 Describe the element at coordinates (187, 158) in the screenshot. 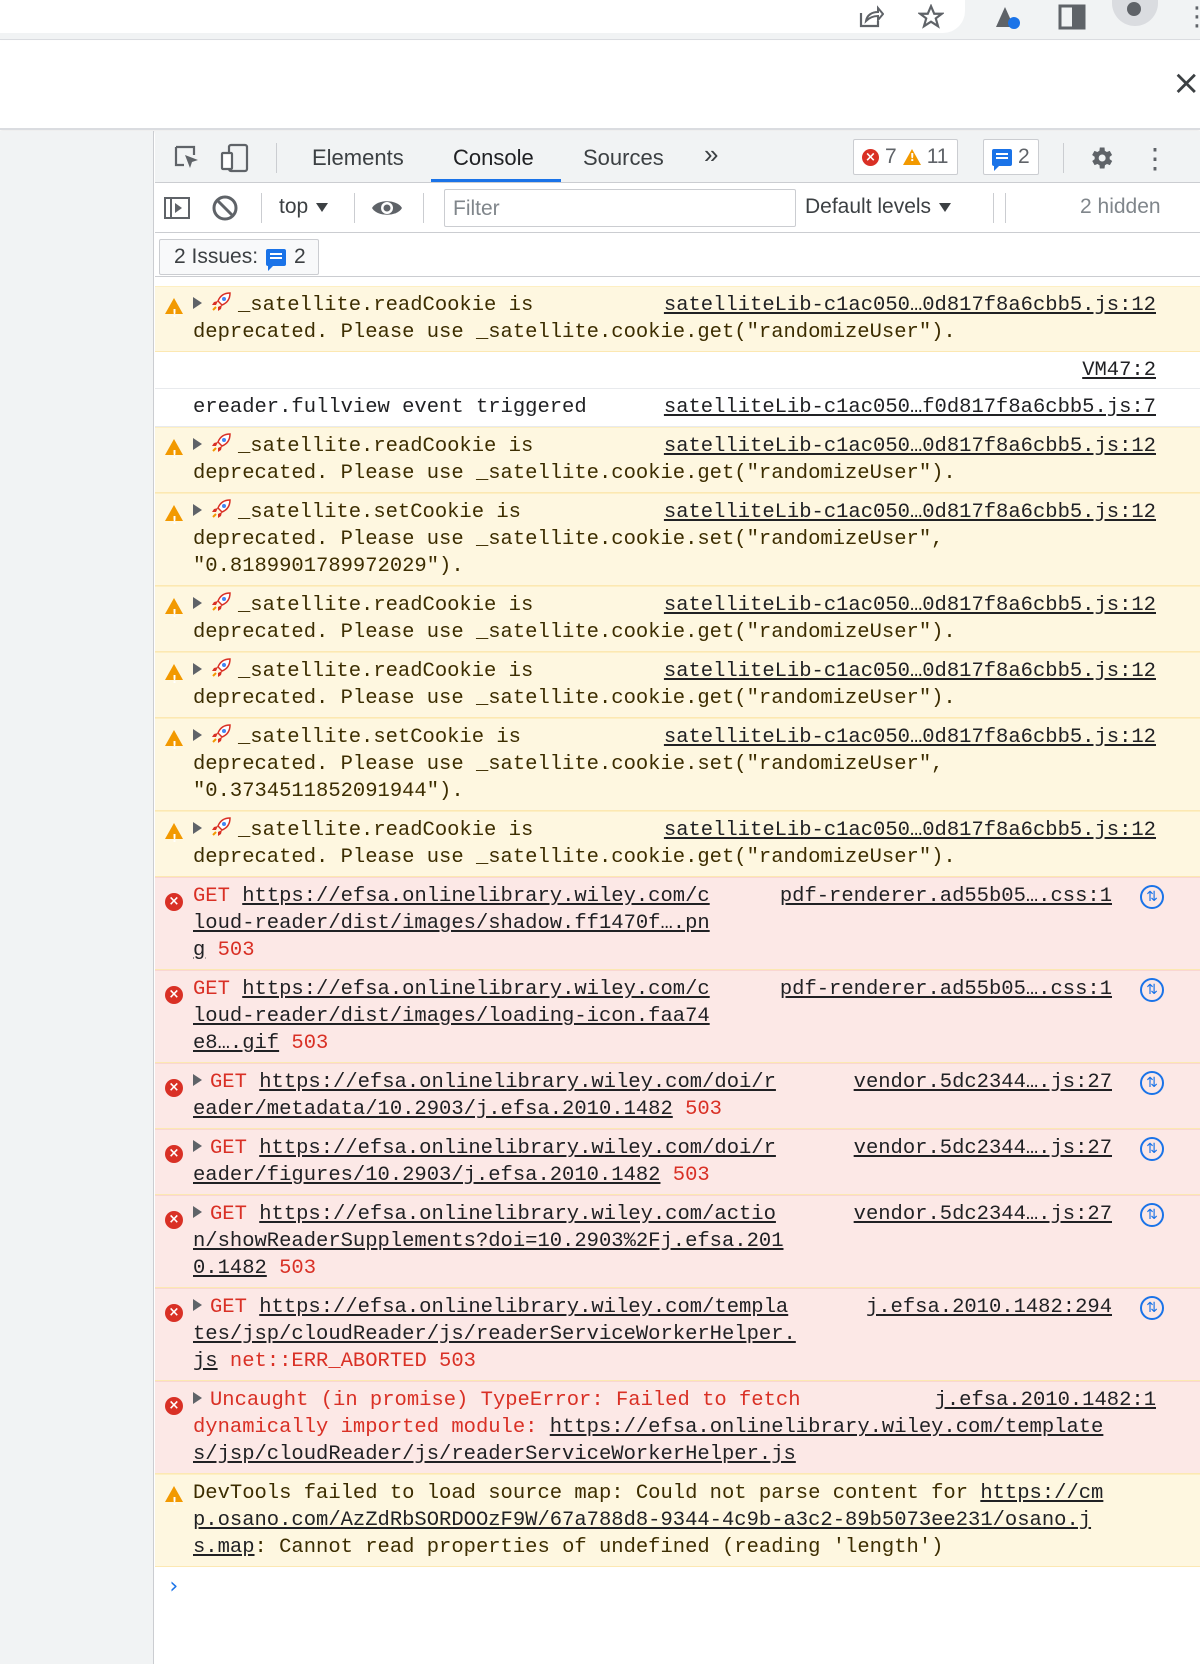

I see `inspect-element-icon` at that location.